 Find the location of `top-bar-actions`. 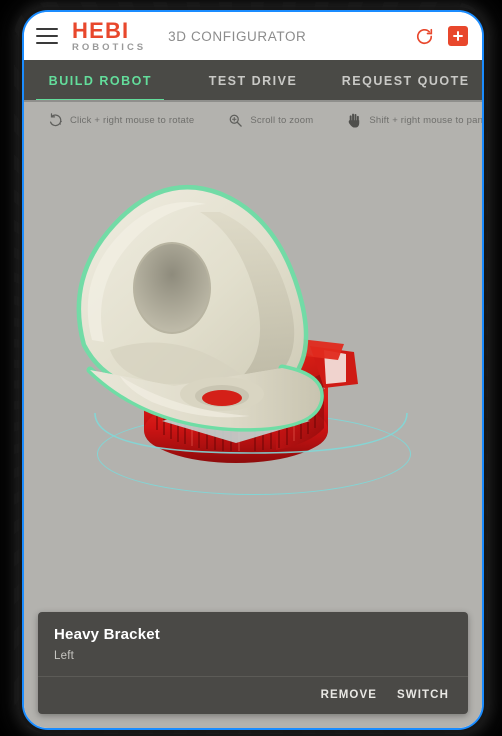

top-bar-actions is located at coordinates (441, 36).